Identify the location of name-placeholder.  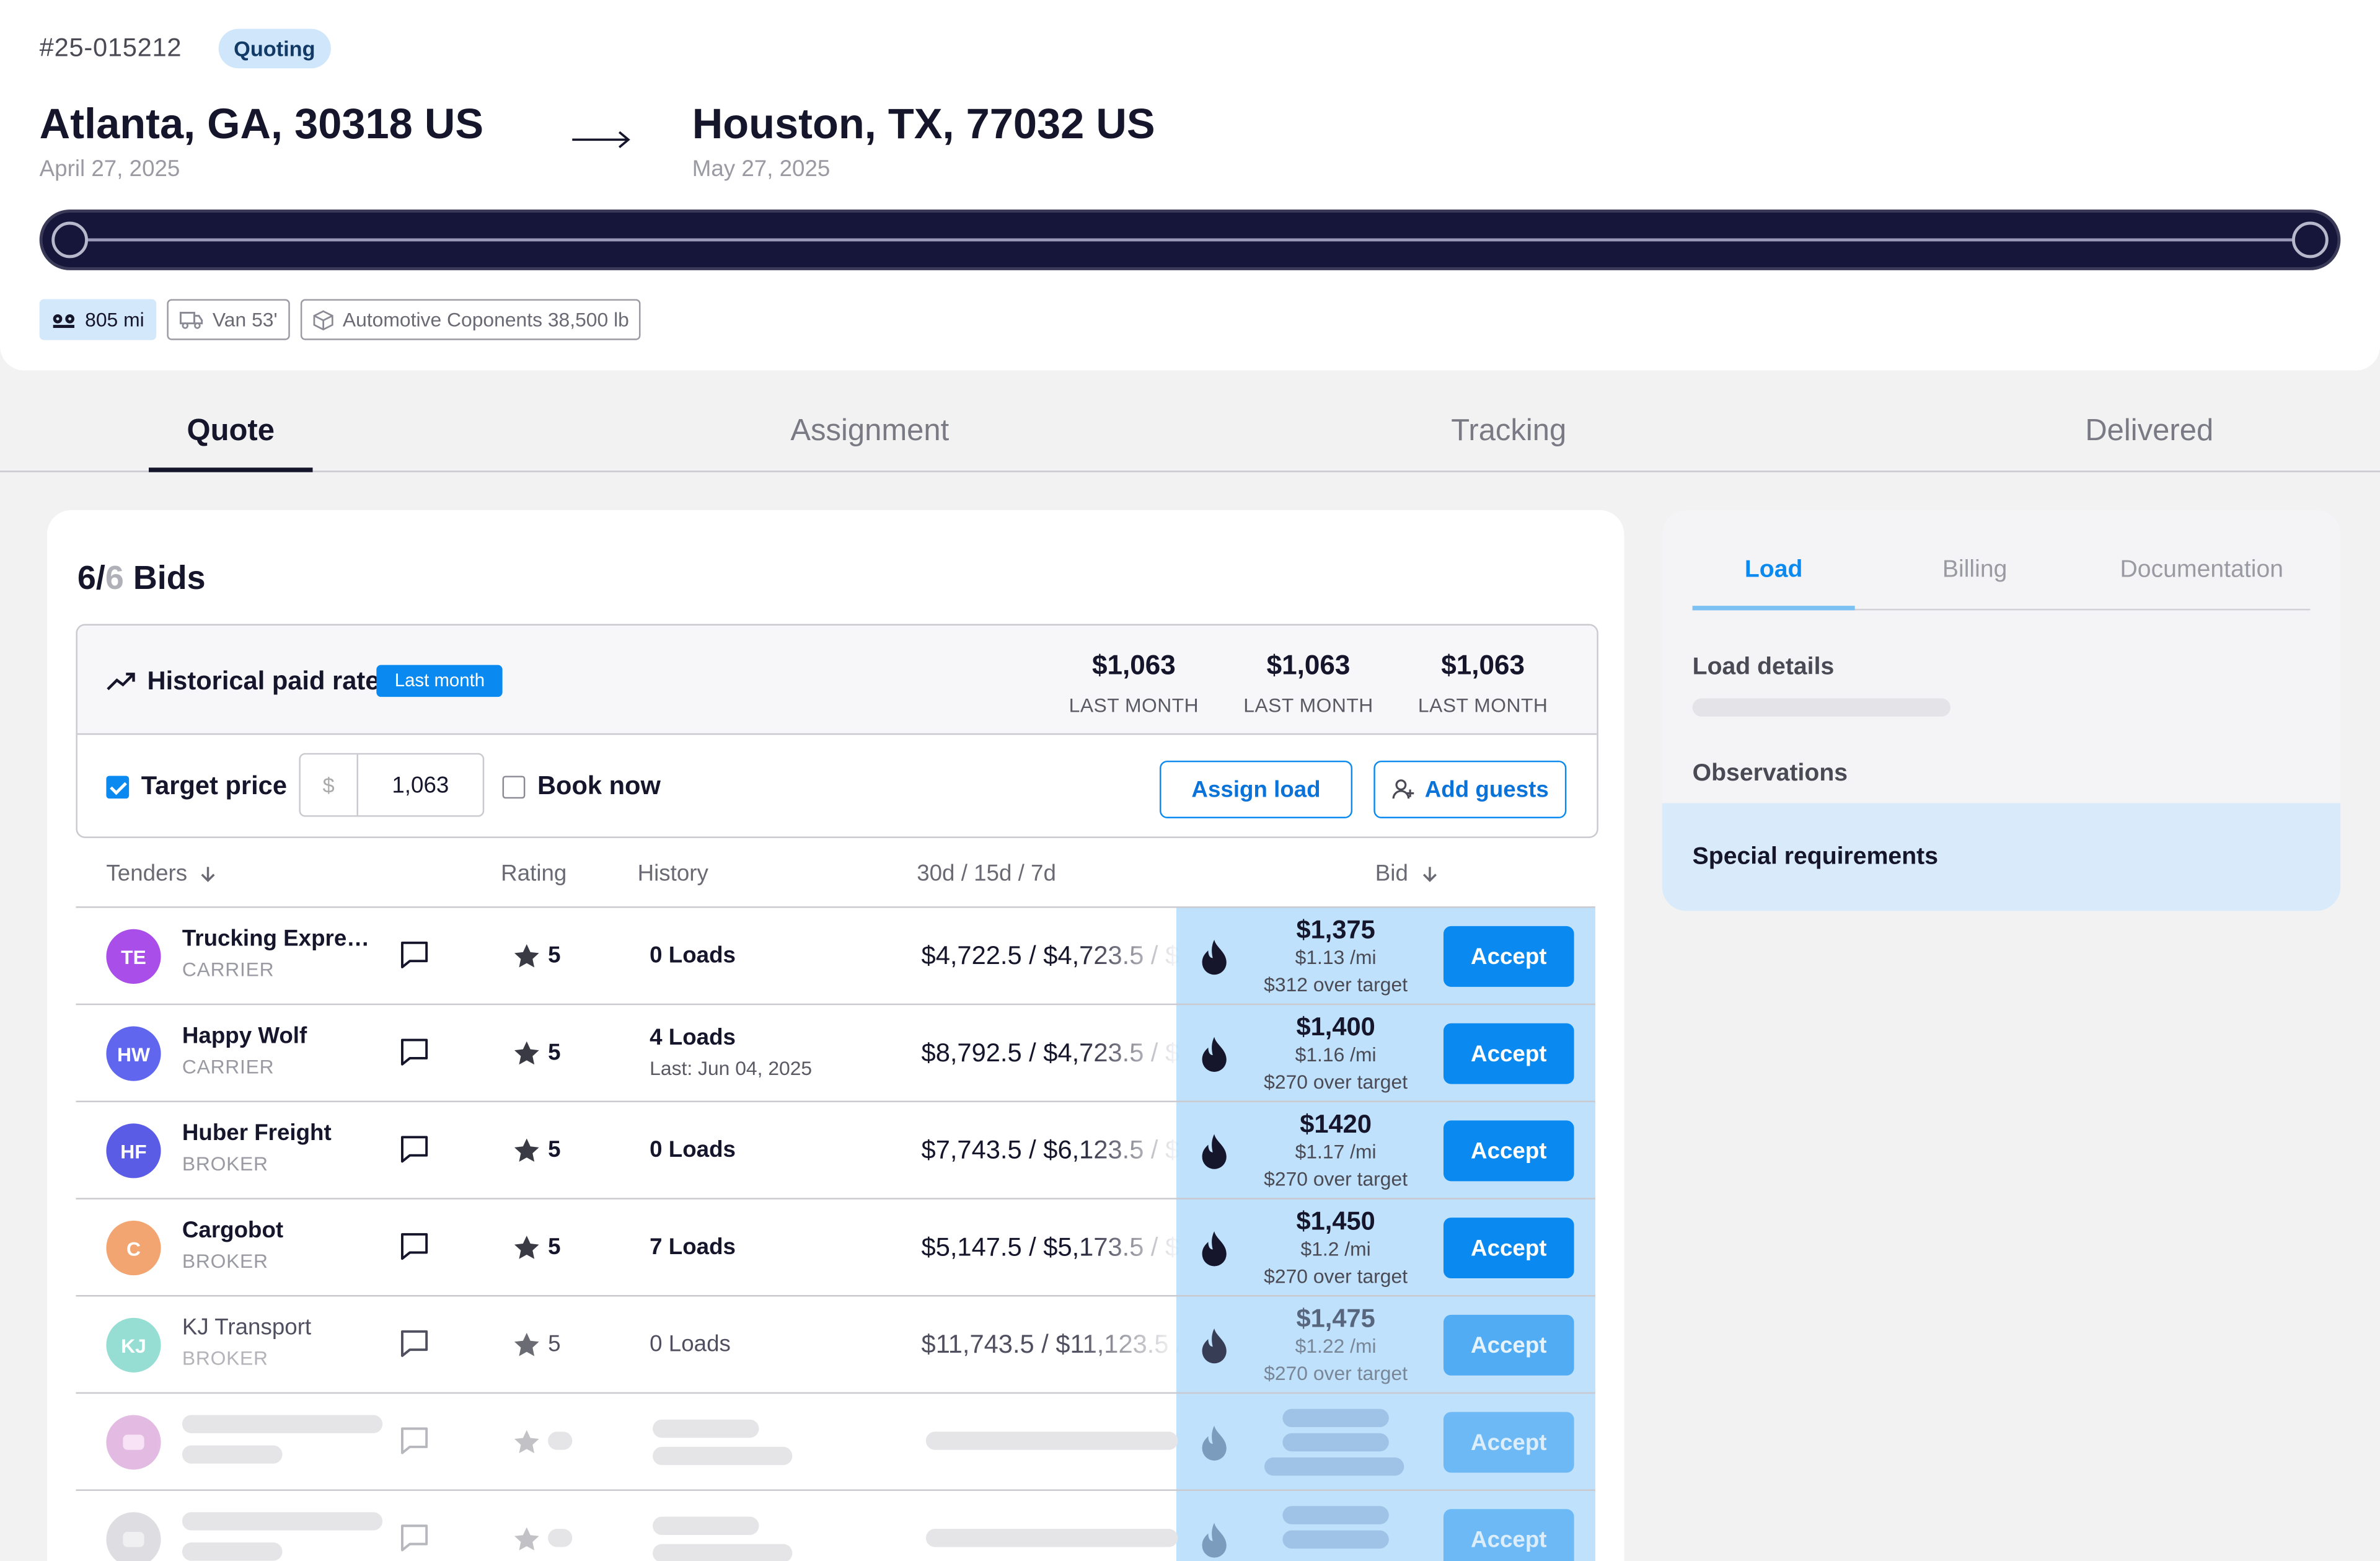
(282, 1424).